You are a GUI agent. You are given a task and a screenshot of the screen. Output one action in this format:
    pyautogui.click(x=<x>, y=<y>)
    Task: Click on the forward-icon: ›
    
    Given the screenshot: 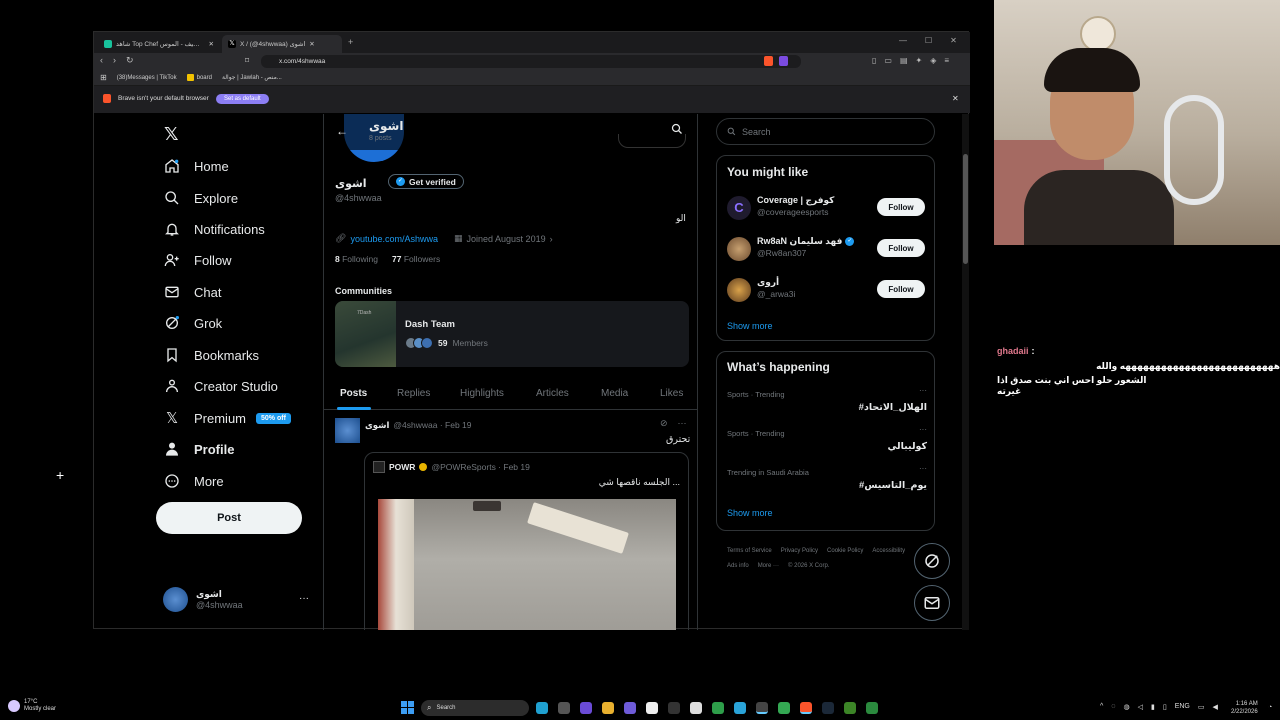 What is the action you would take?
    pyautogui.click(x=114, y=60)
    